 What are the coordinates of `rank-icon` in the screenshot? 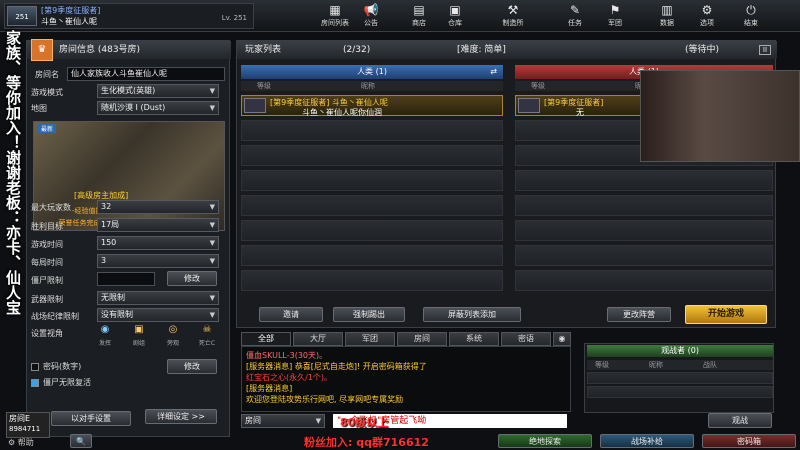 It's located at (255, 105).